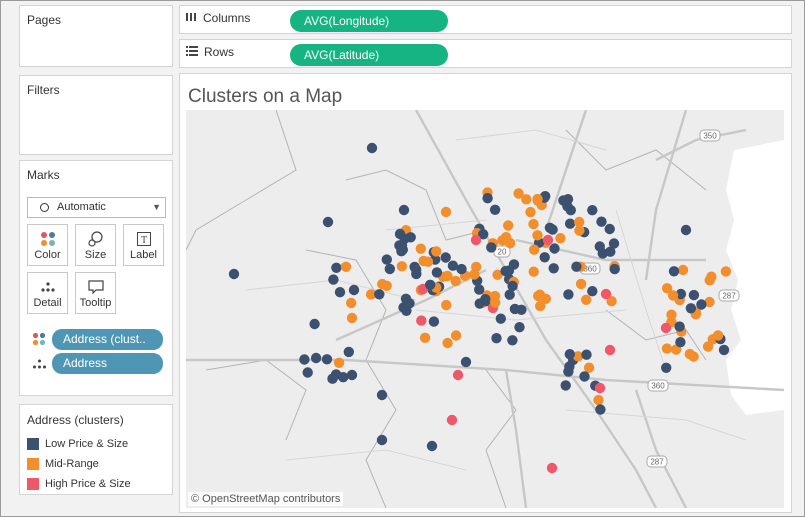 Image resolution: width=805 pixels, height=517 pixels. What do you see at coordinates (96, 36) in the screenshot?
I see `pages-card: Pages` at bounding box center [96, 36].